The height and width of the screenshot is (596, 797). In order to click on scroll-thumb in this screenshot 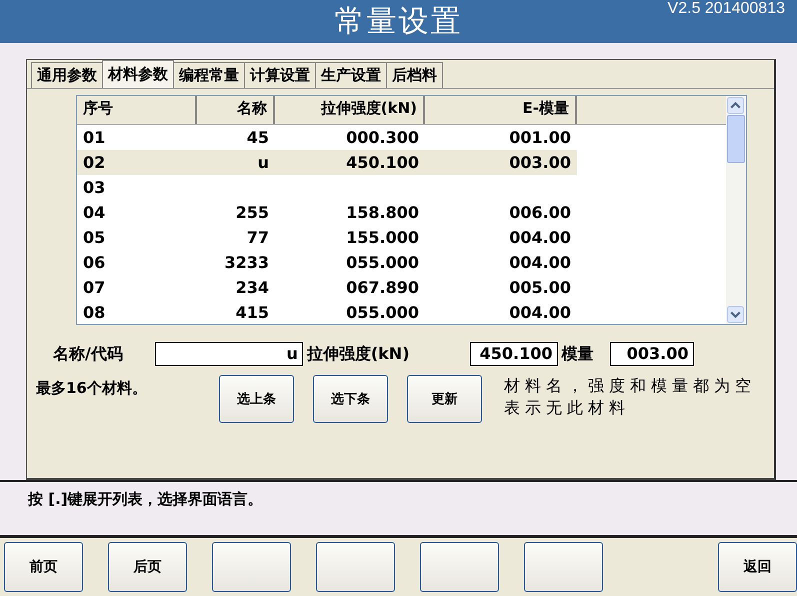, I will do `click(736, 139)`.